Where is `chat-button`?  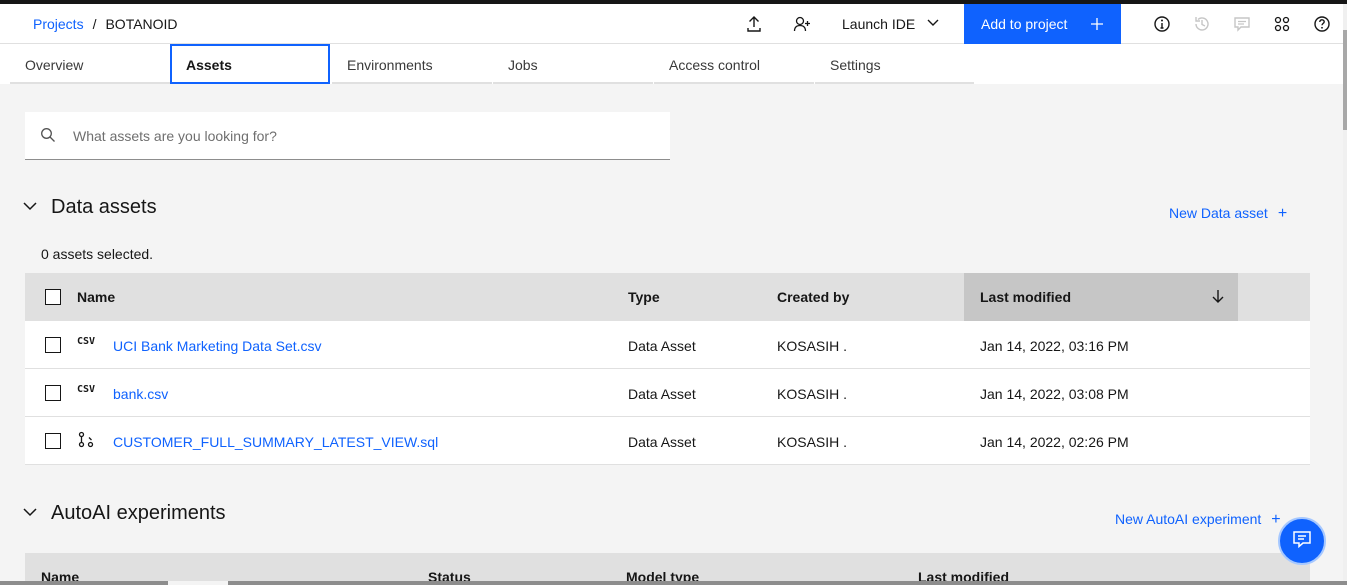
chat-button is located at coordinates (1302, 541).